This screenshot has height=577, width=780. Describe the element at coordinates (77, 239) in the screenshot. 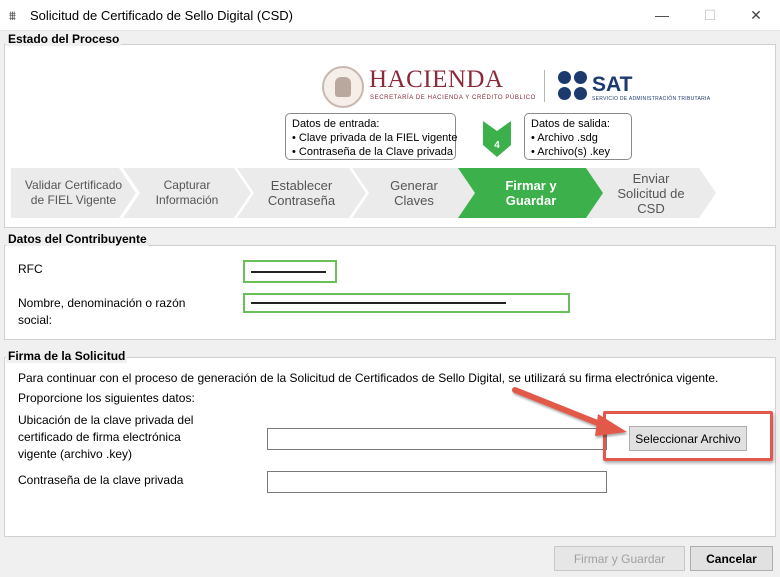

I see `taxpayer-group-label: Datos del Contribuyente` at that location.